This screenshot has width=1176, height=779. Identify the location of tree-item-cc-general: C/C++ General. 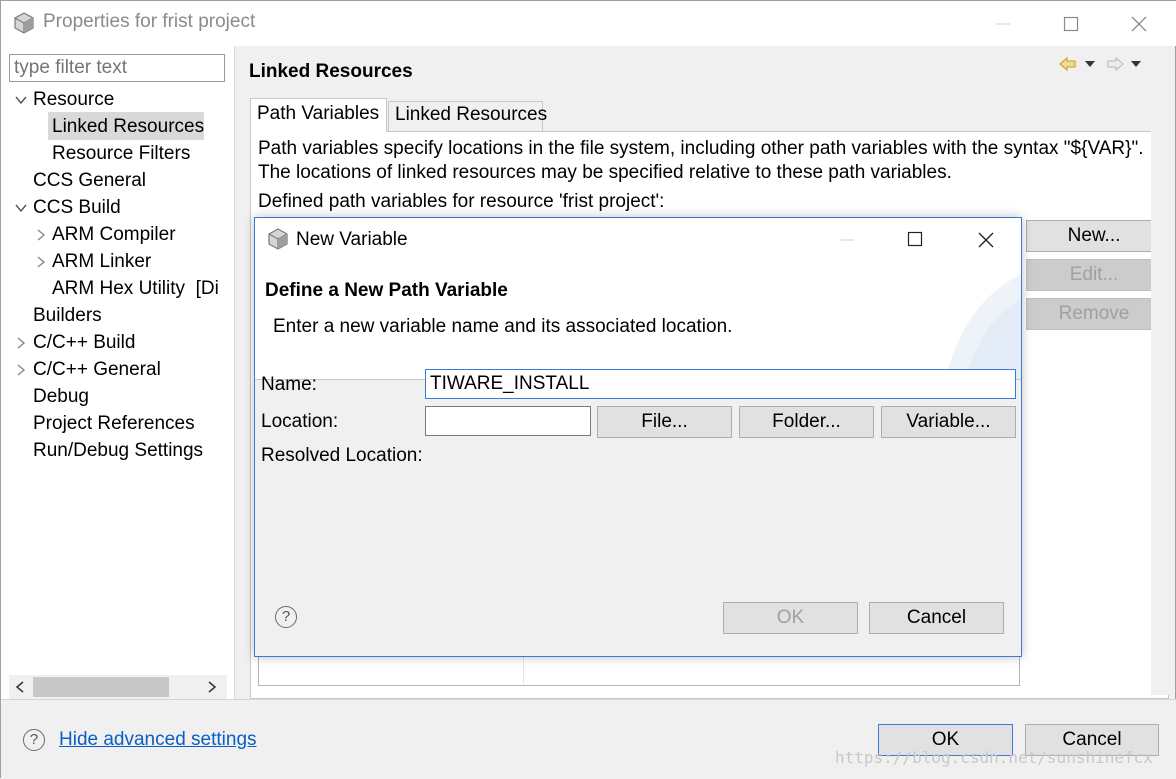
(97, 369).